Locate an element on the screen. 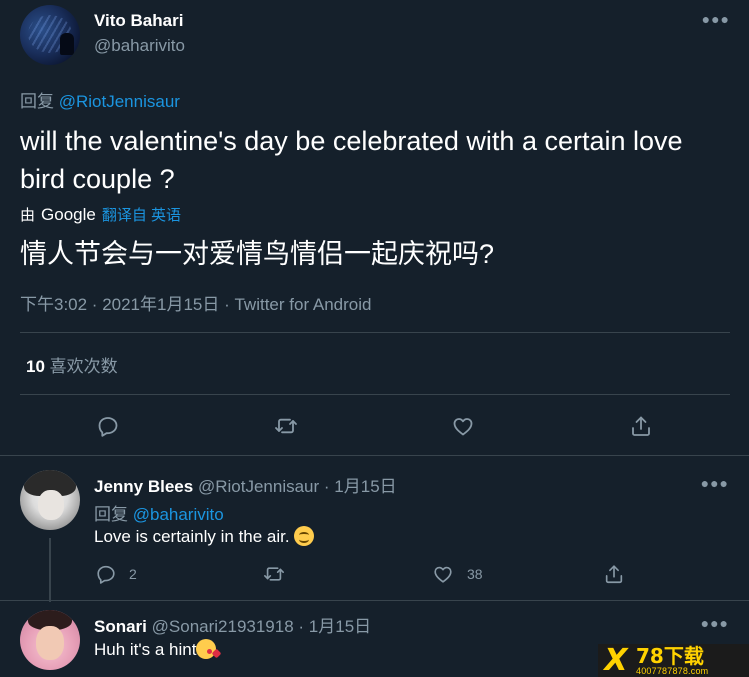 The width and height of the screenshot is (749, 677). replying-to-line: 回复 @RiotJennisaur is located at coordinates (100, 99).